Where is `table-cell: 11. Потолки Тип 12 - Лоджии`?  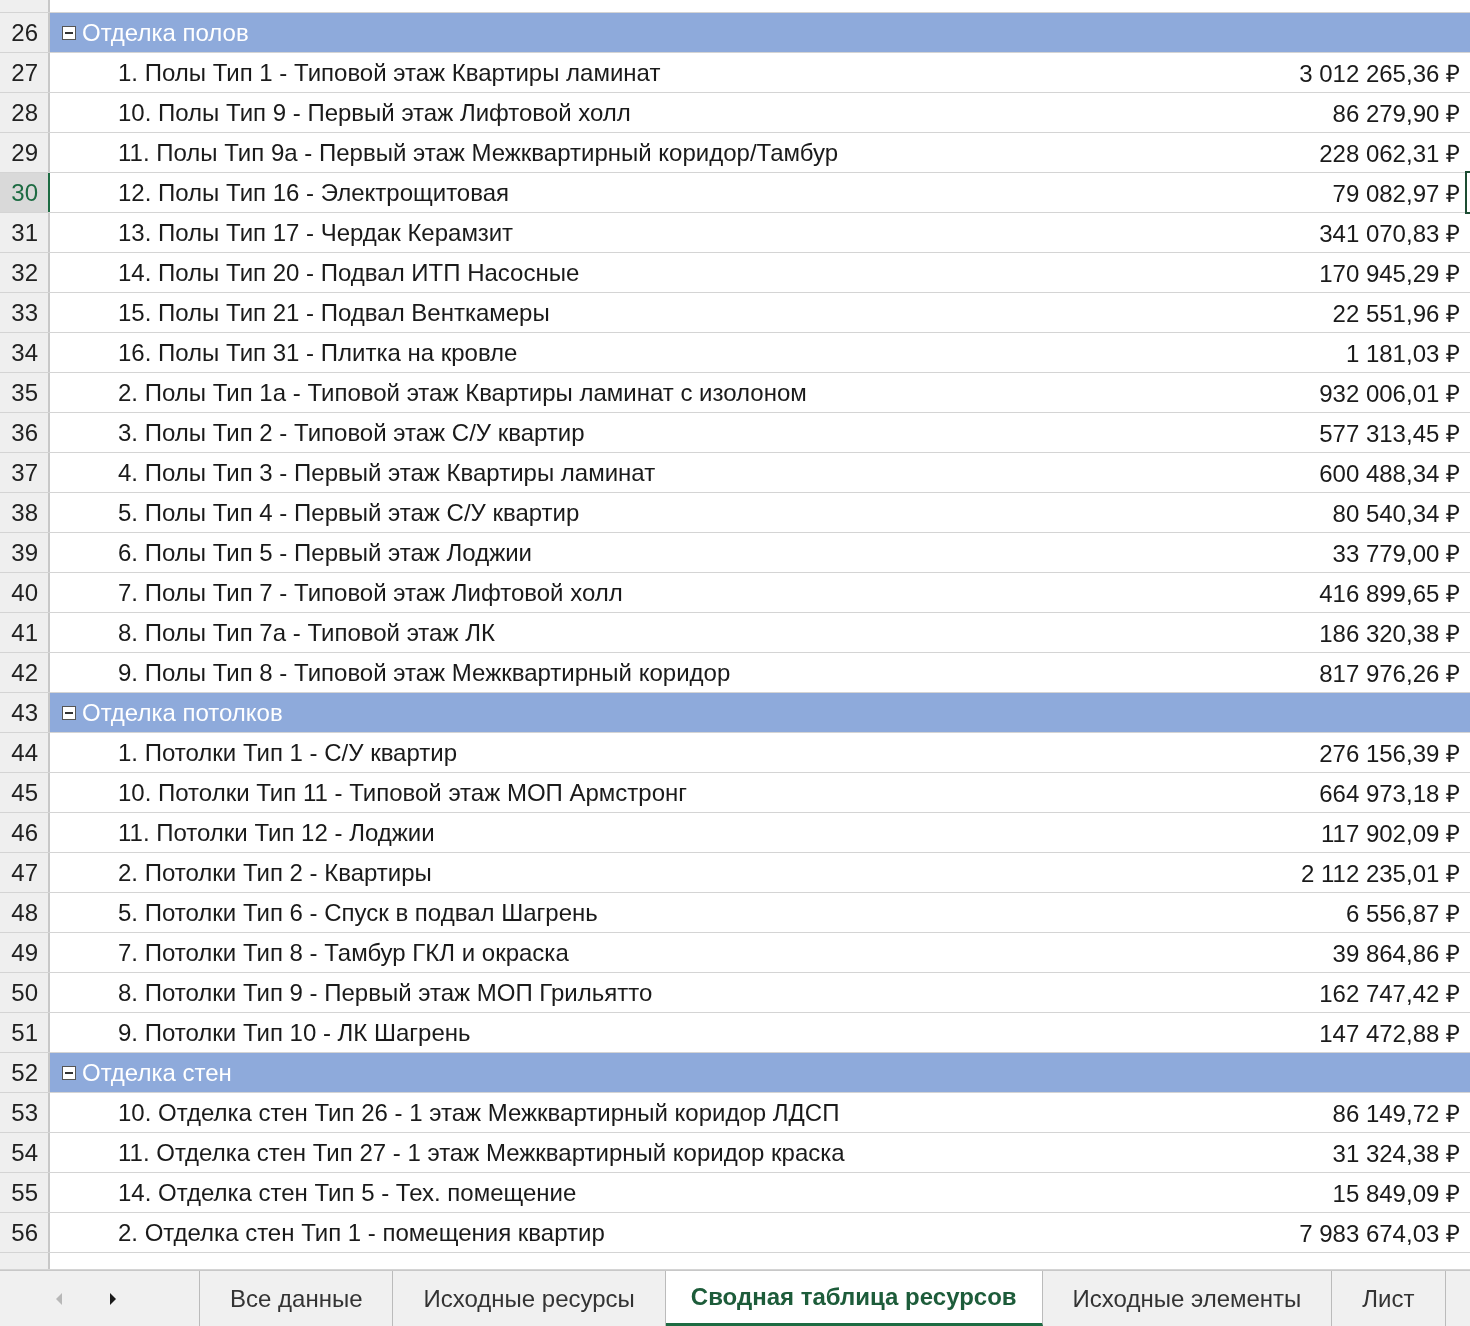 table-cell: 11. Потолки Тип 12 - Лоджии is located at coordinates (276, 832).